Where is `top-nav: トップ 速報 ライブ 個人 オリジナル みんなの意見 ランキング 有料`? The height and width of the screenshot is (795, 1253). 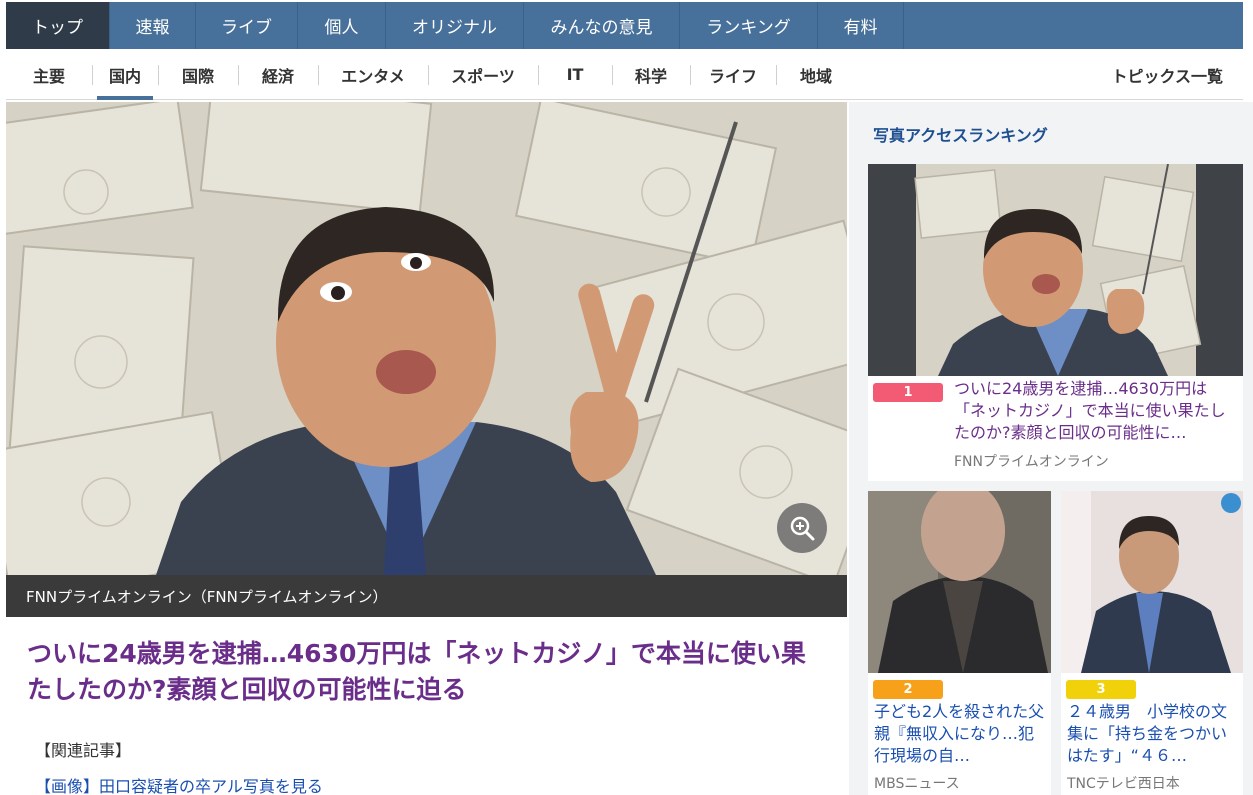 top-nav: トップ 速報 ライブ 個人 オリジナル みんなの意見 ランキング 有料 is located at coordinates (624, 25).